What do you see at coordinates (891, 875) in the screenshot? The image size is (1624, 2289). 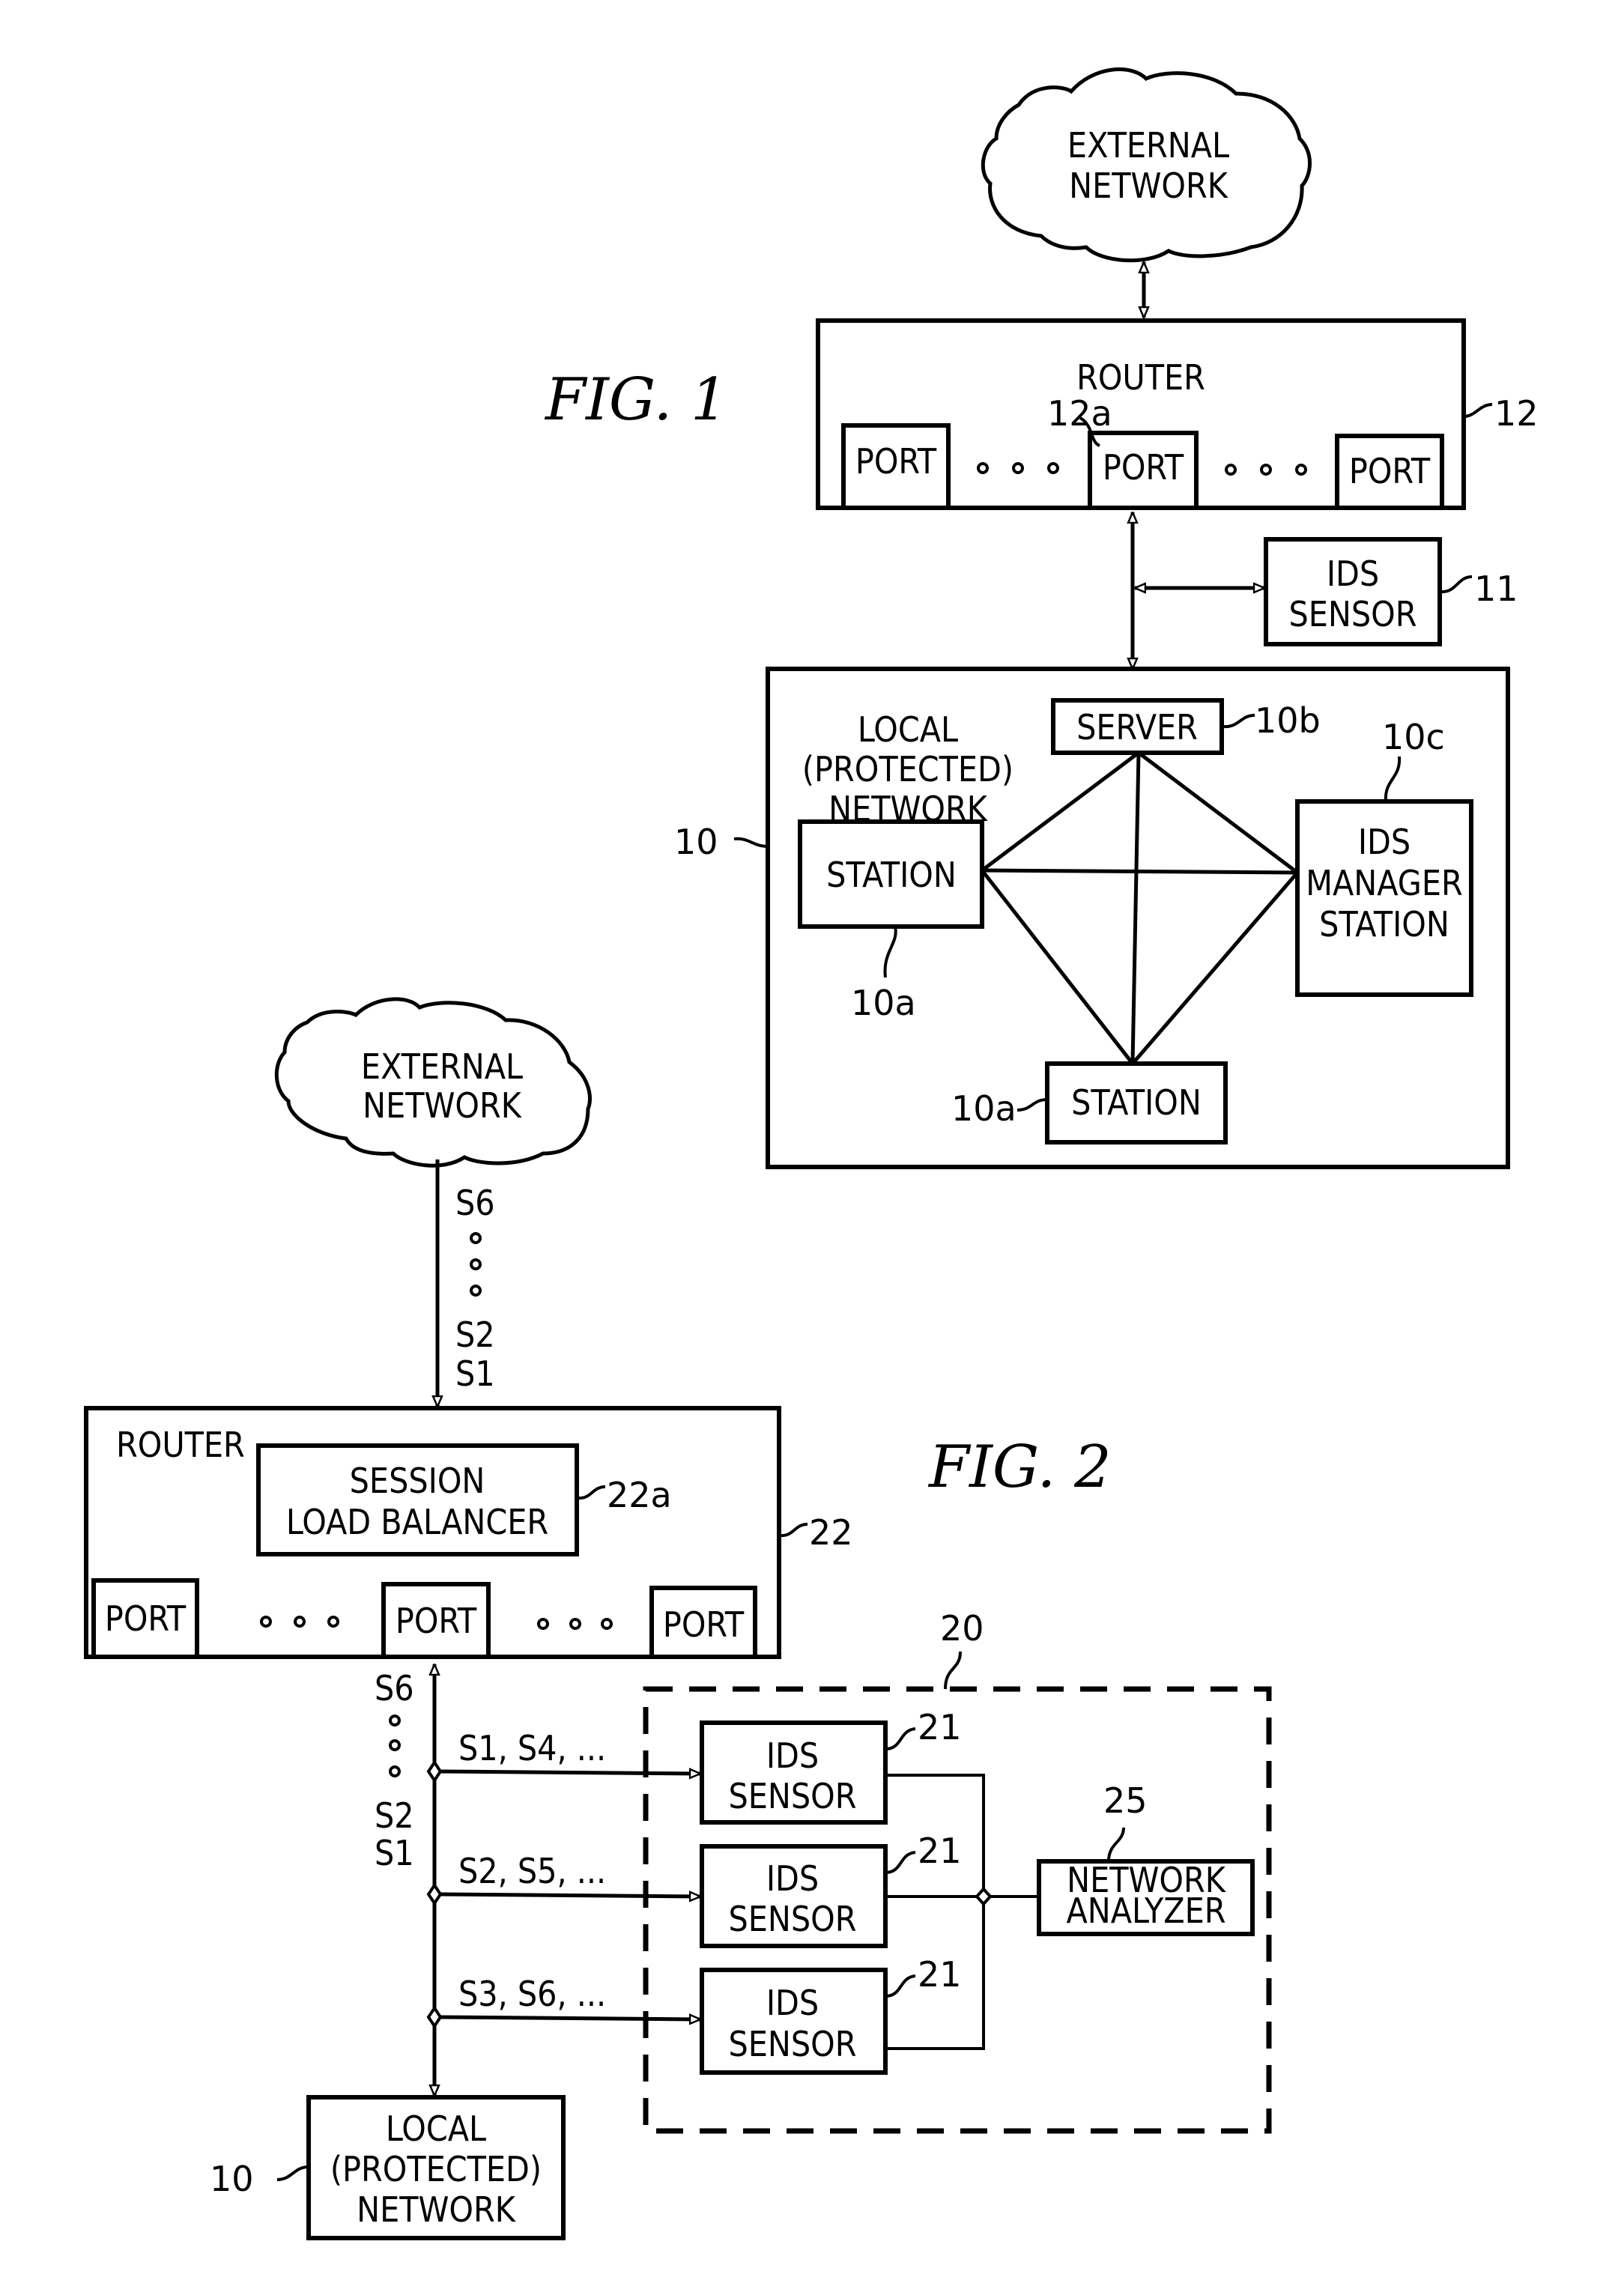 I see `station-left-label: STATION` at bounding box center [891, 875].